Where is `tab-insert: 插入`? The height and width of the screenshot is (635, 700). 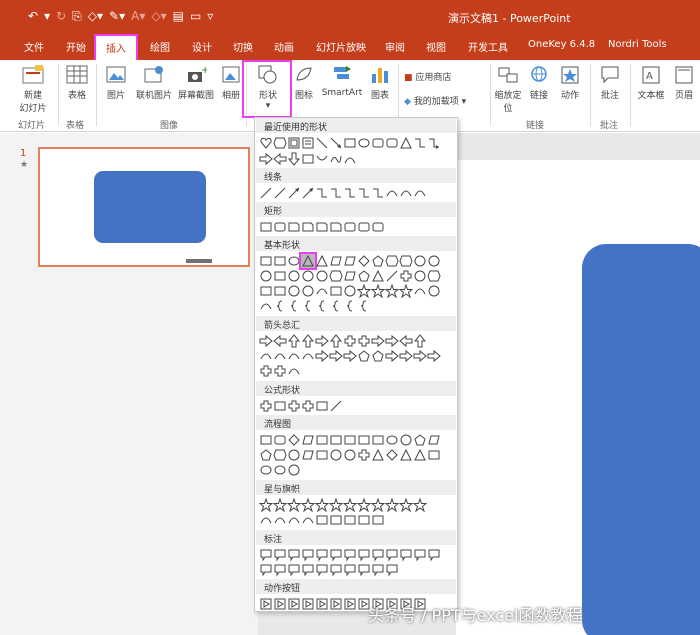 tab-insert: 插入 is located at coordinates (116, 48).